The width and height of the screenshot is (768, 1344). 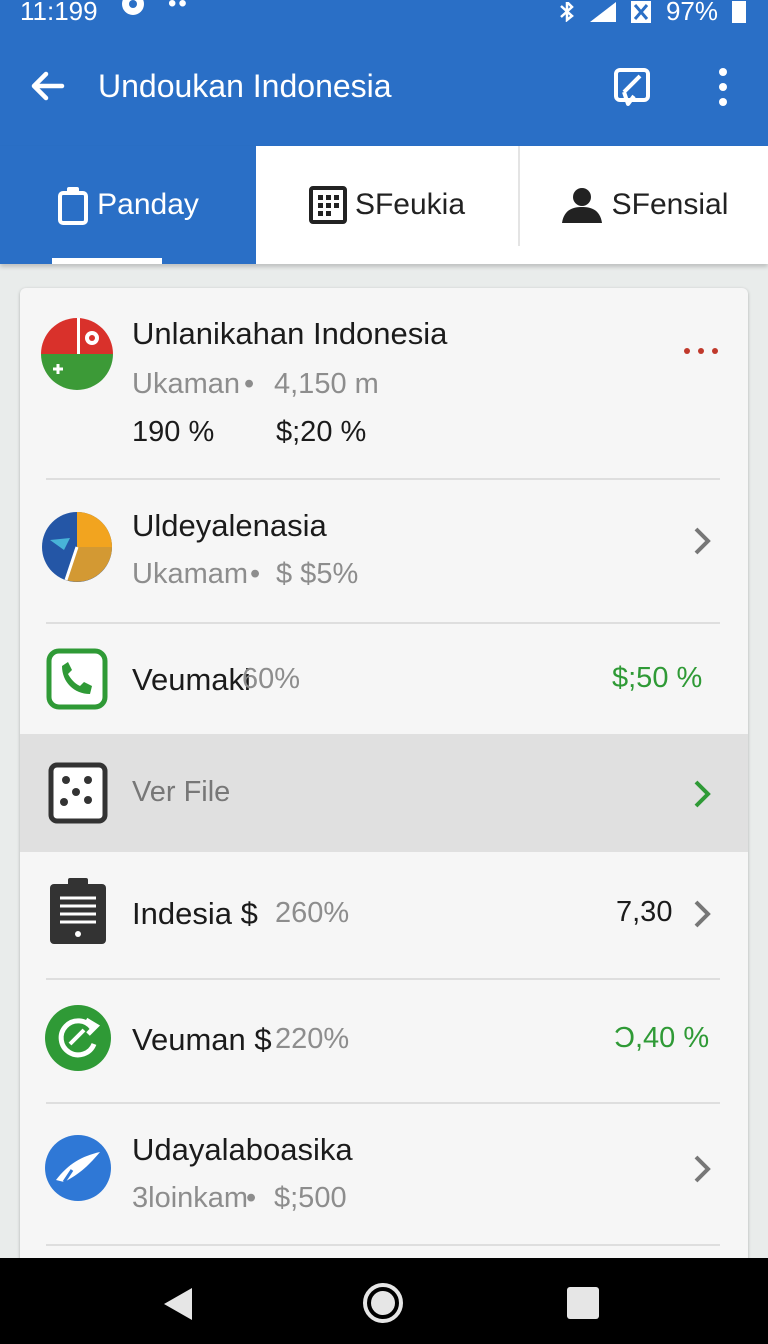 What do you see at coordinates (178, 1304) in the screenshot?
I see `nav-back-icon` at bounding box center [178, 1304].